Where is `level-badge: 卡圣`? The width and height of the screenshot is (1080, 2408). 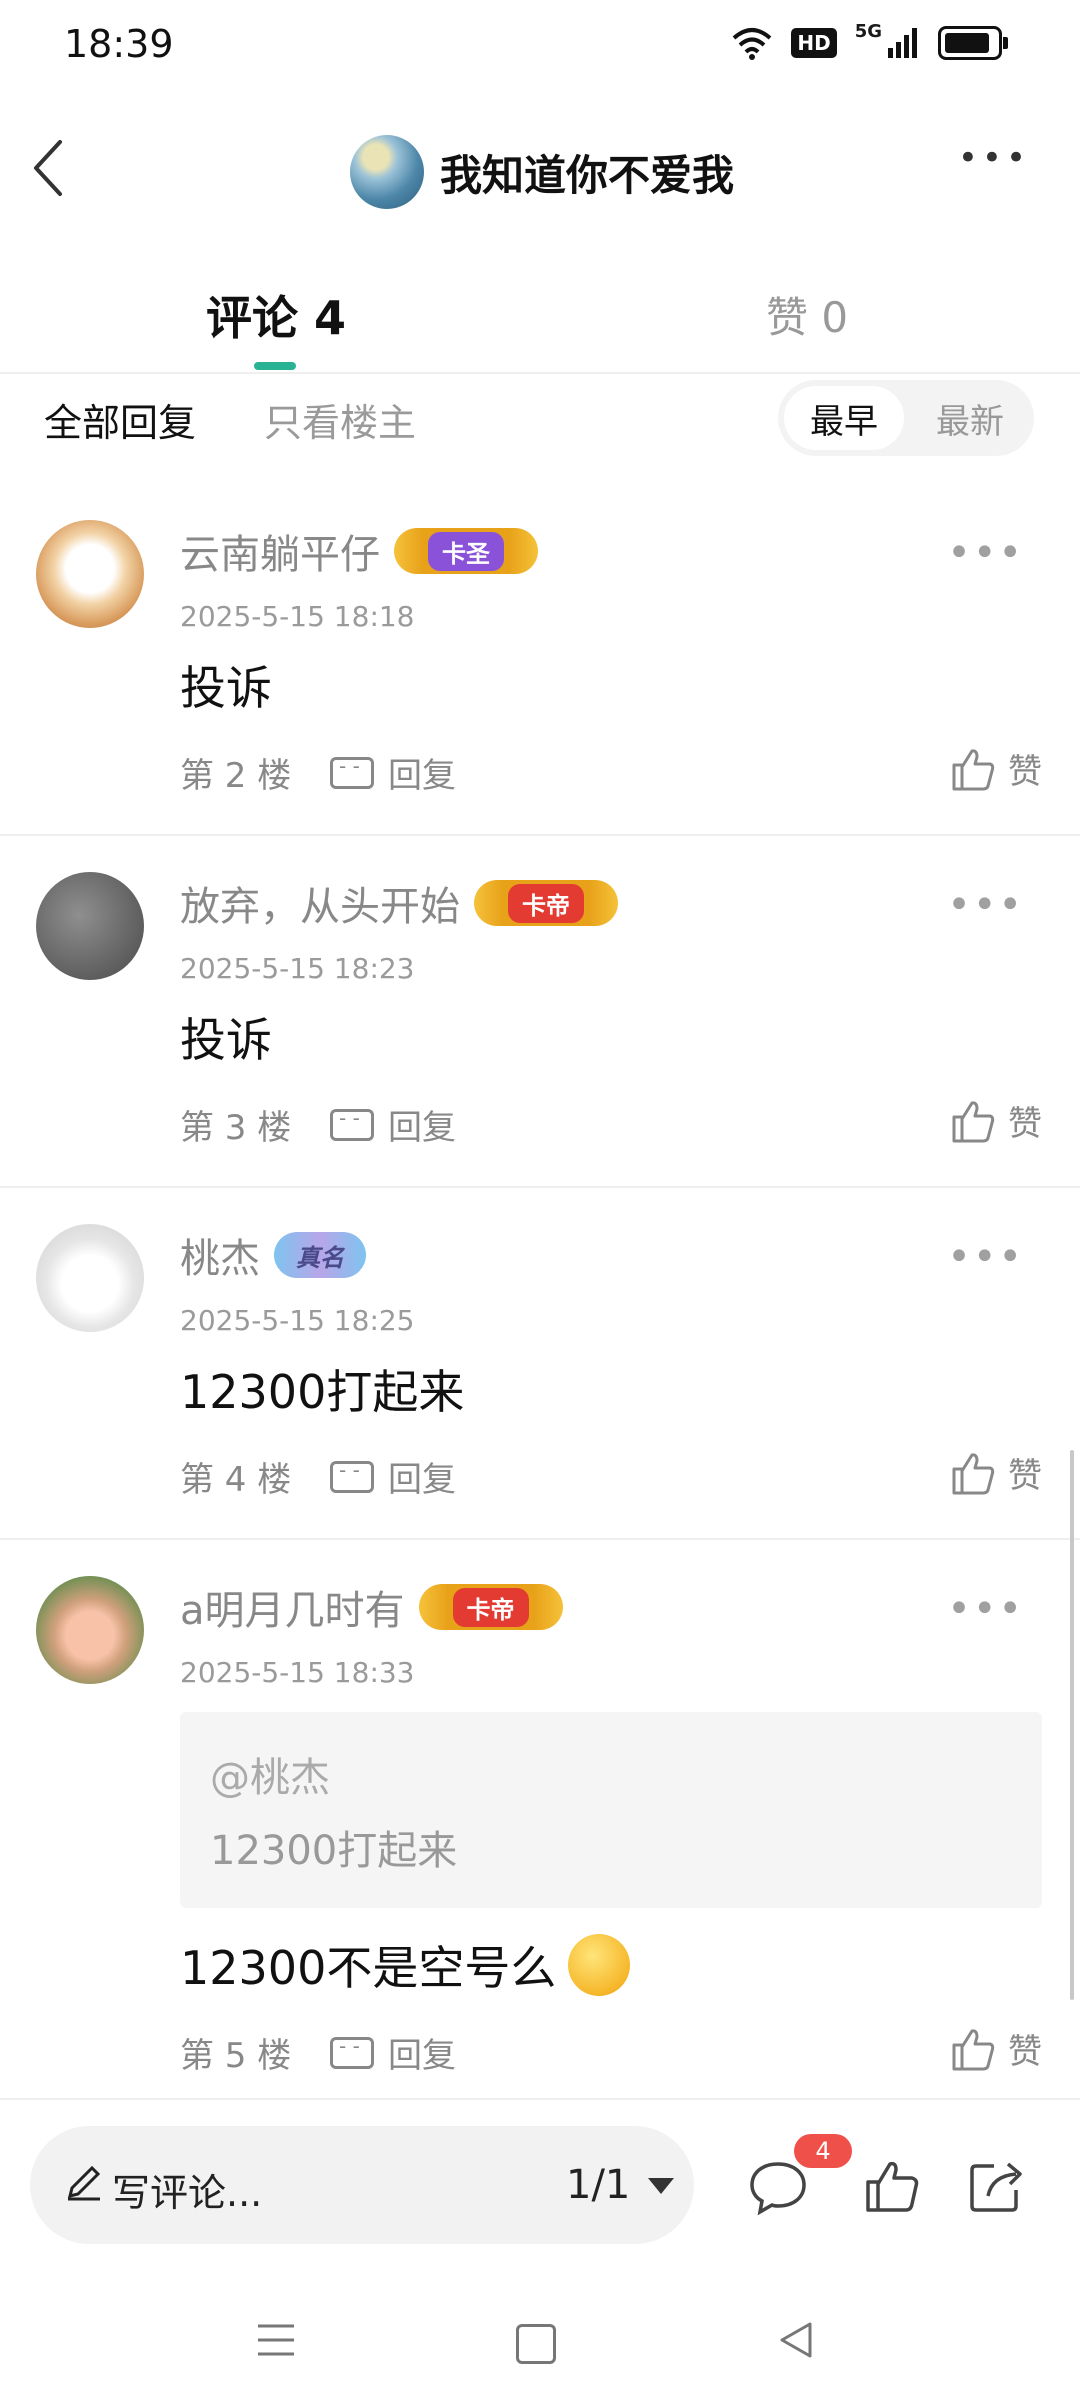 level-badge: 卡圣 is located at coordinates (466, 551).